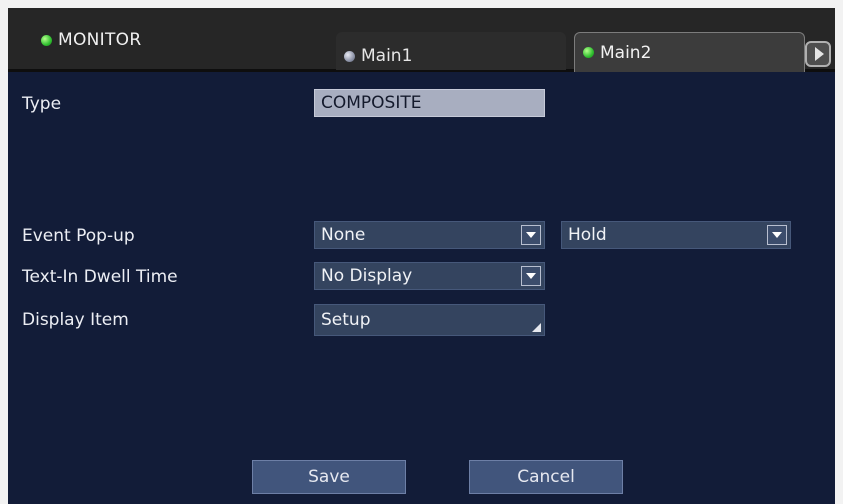  Describe the element at coordinates (536, 327) in the screenshot. I see `corner-indicator-icon` at that location.